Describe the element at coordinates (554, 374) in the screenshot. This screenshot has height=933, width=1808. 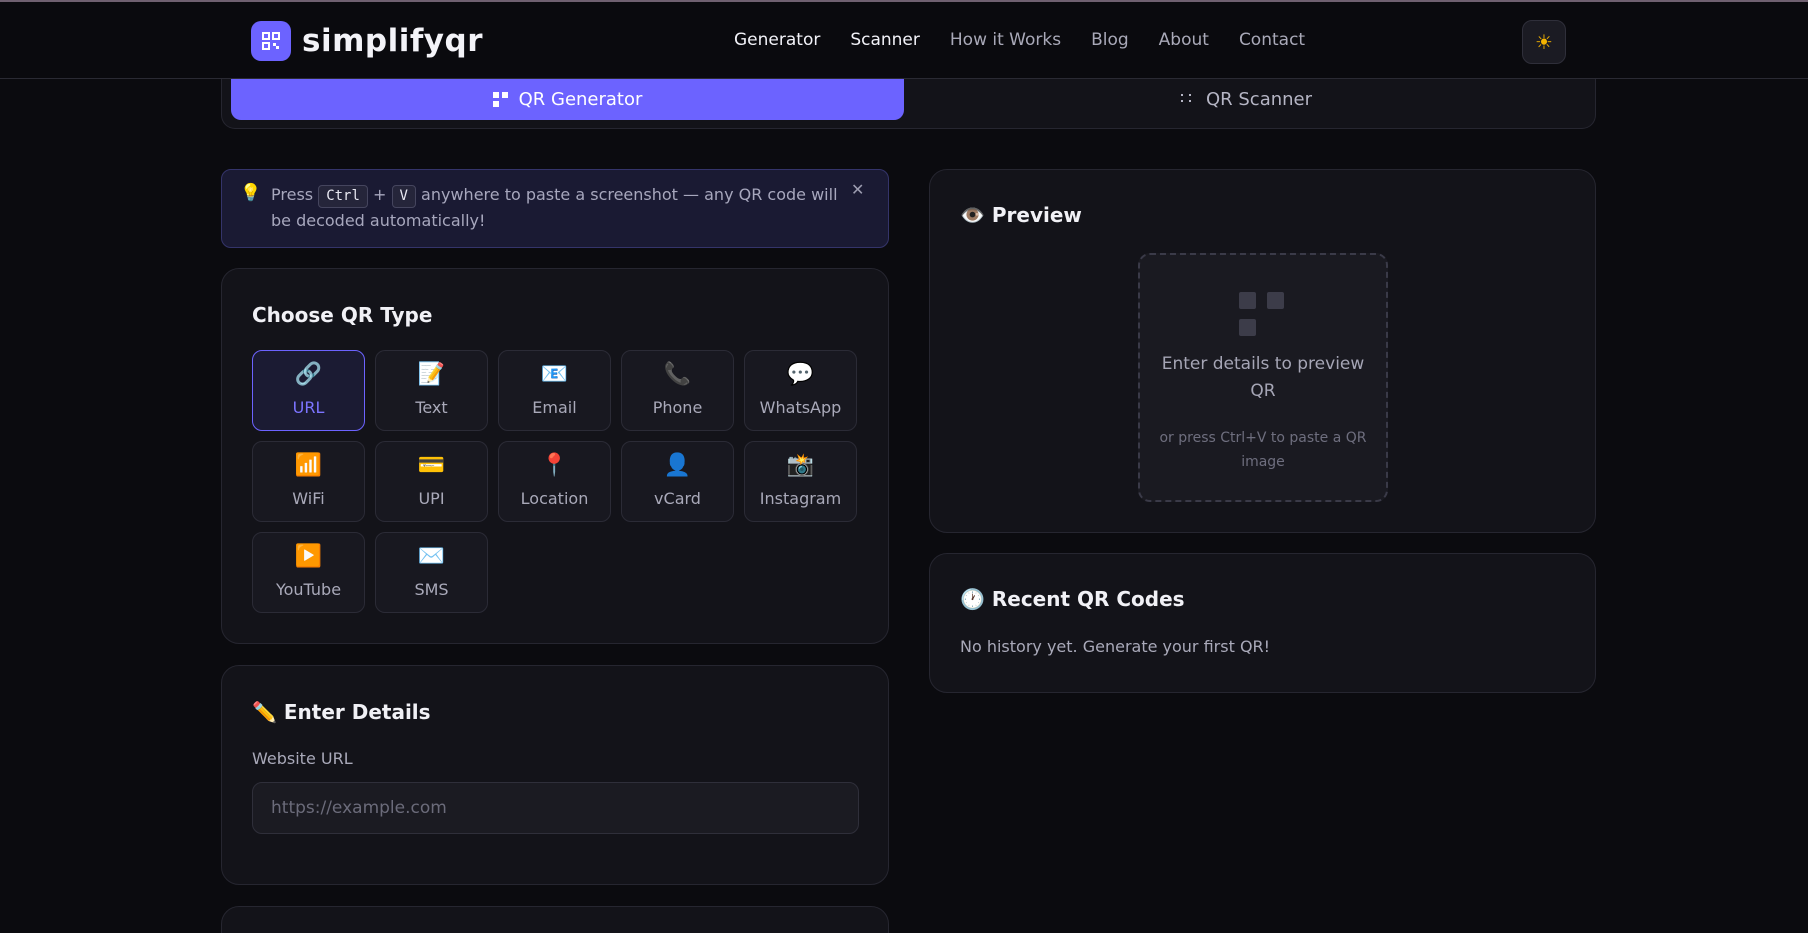
I see `email-icon: 📧` at that location.